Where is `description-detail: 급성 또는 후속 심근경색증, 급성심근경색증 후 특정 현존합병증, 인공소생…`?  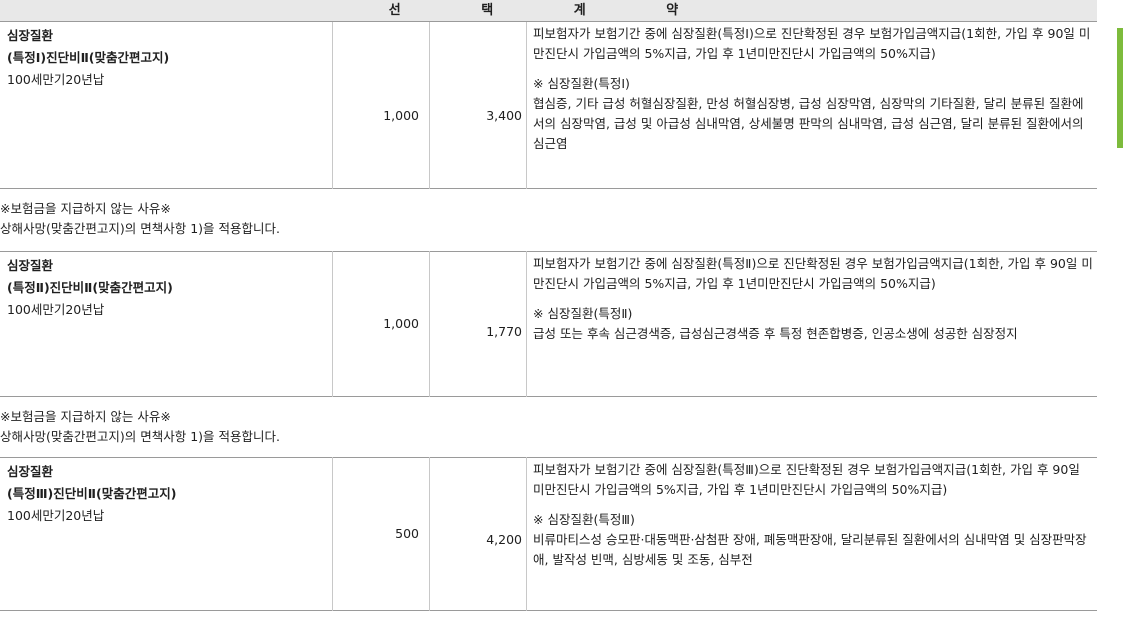
description-detail: 급성 또는 후속 심근경색증, 급성심근경색증 후 특정 현존합병증, 인공소생… is located at coordinates (775, 333).